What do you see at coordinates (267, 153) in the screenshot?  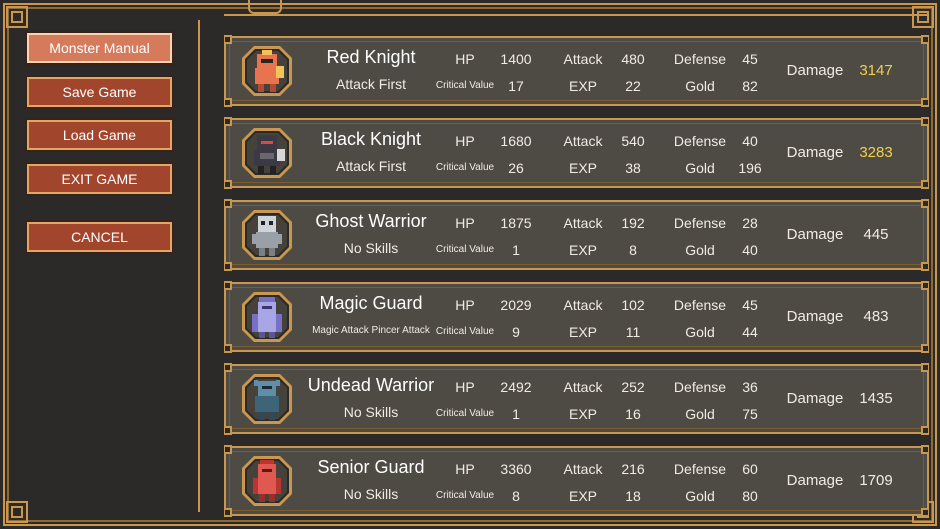 I see `black-knight-icon` at bounding box center [267, 153].